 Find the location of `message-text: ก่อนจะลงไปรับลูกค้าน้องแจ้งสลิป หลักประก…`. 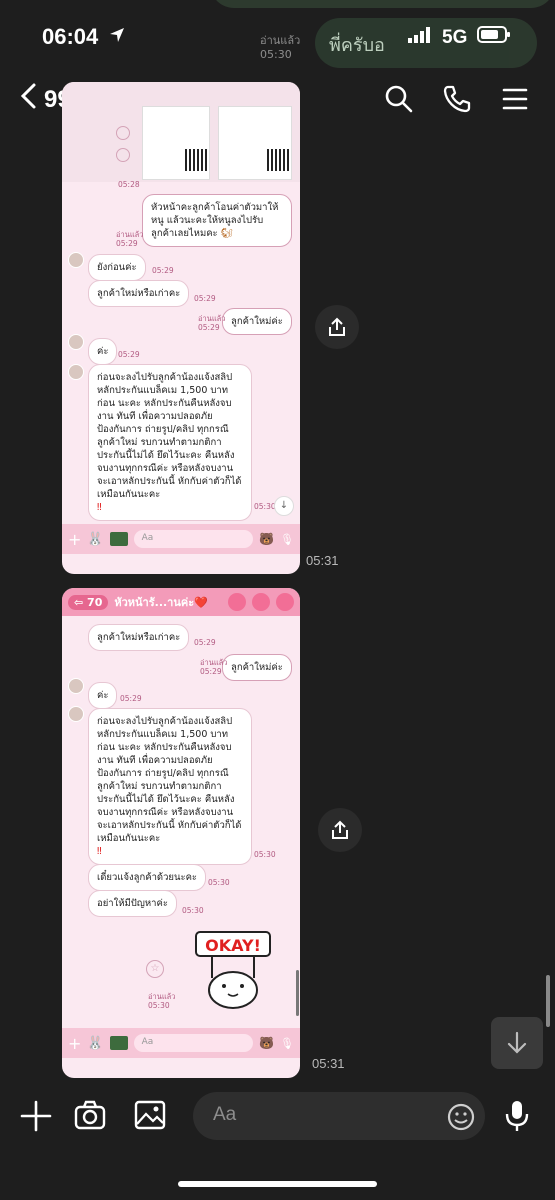

message-text: ก่อนจะลงไปรับลูกค้าน้องแจ้งสลิป หลักประก… is located at coordinates (169, 780).